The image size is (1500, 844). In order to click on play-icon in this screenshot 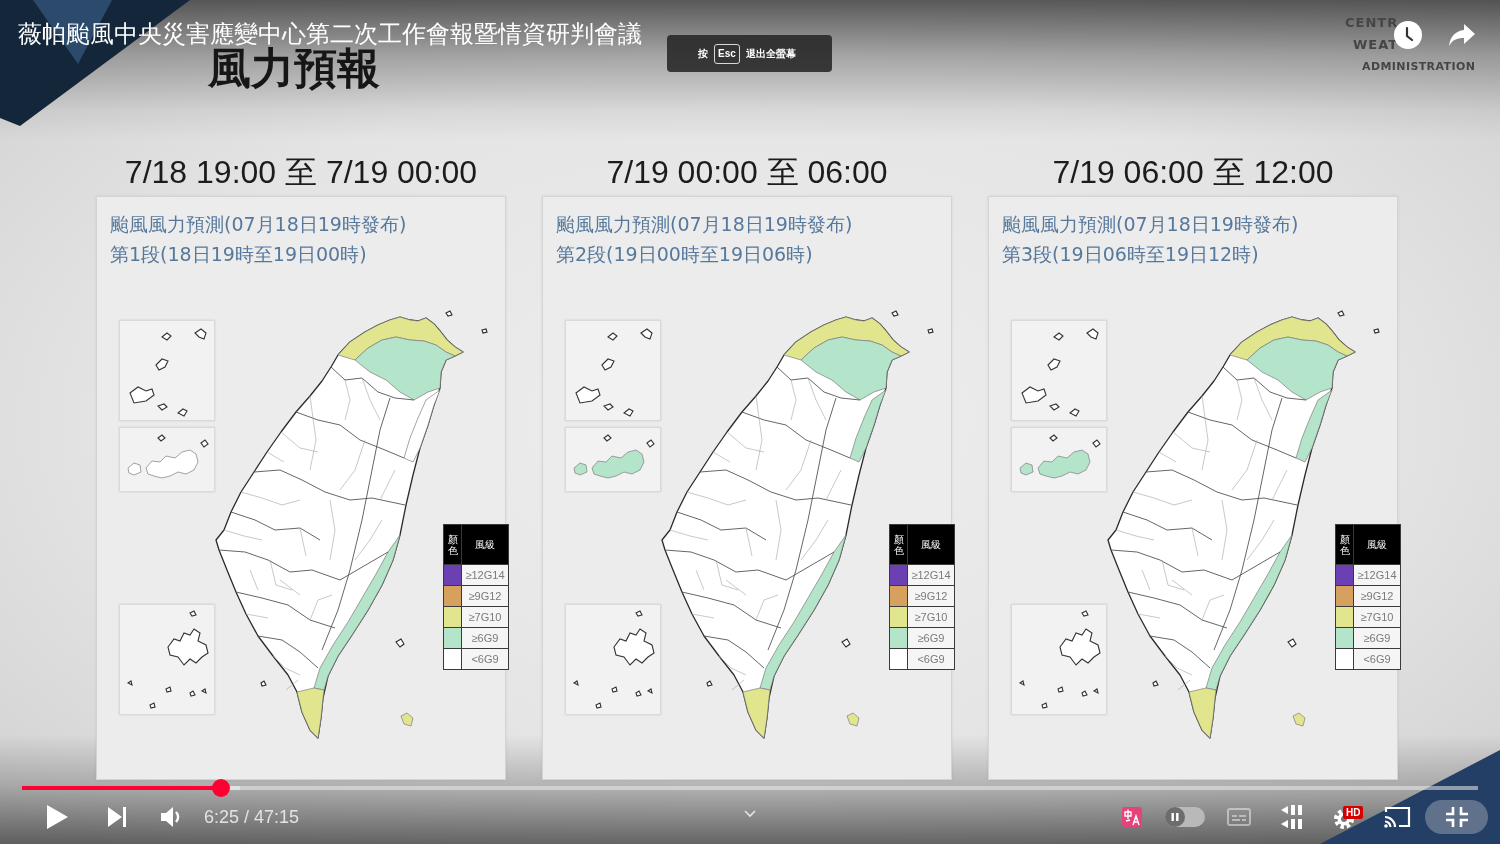, I will do `click(57, 817)`.